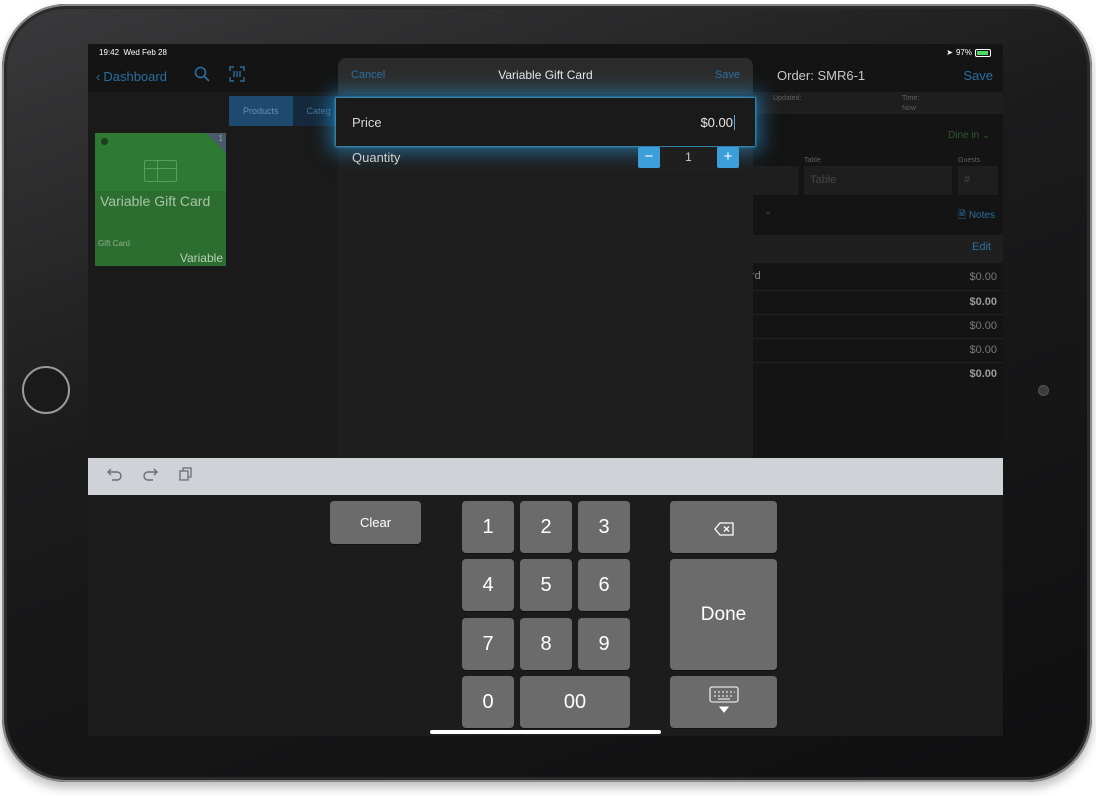 This screenshot has width=1096, height=796. What do you see at coordinates (969, 160) in the screenshot?
I see `guests-label: Guests` at bounding box center [969, 160].